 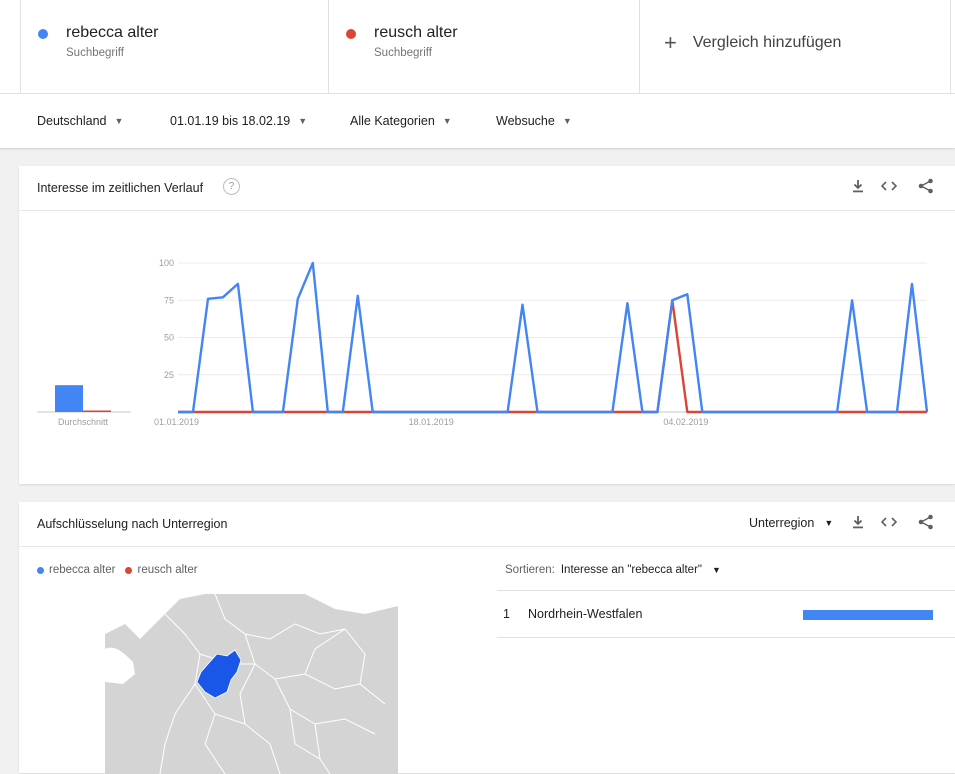 I want to click on region-level-select: Unterregion ▼, so click(x=791, y=523).